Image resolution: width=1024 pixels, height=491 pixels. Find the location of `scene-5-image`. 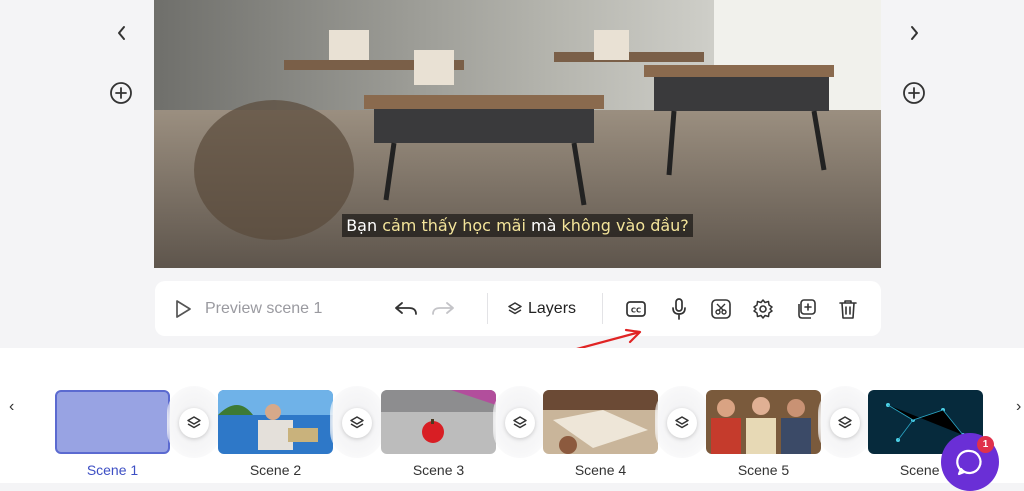

scene-5-image is located at coordinates (763, 422).